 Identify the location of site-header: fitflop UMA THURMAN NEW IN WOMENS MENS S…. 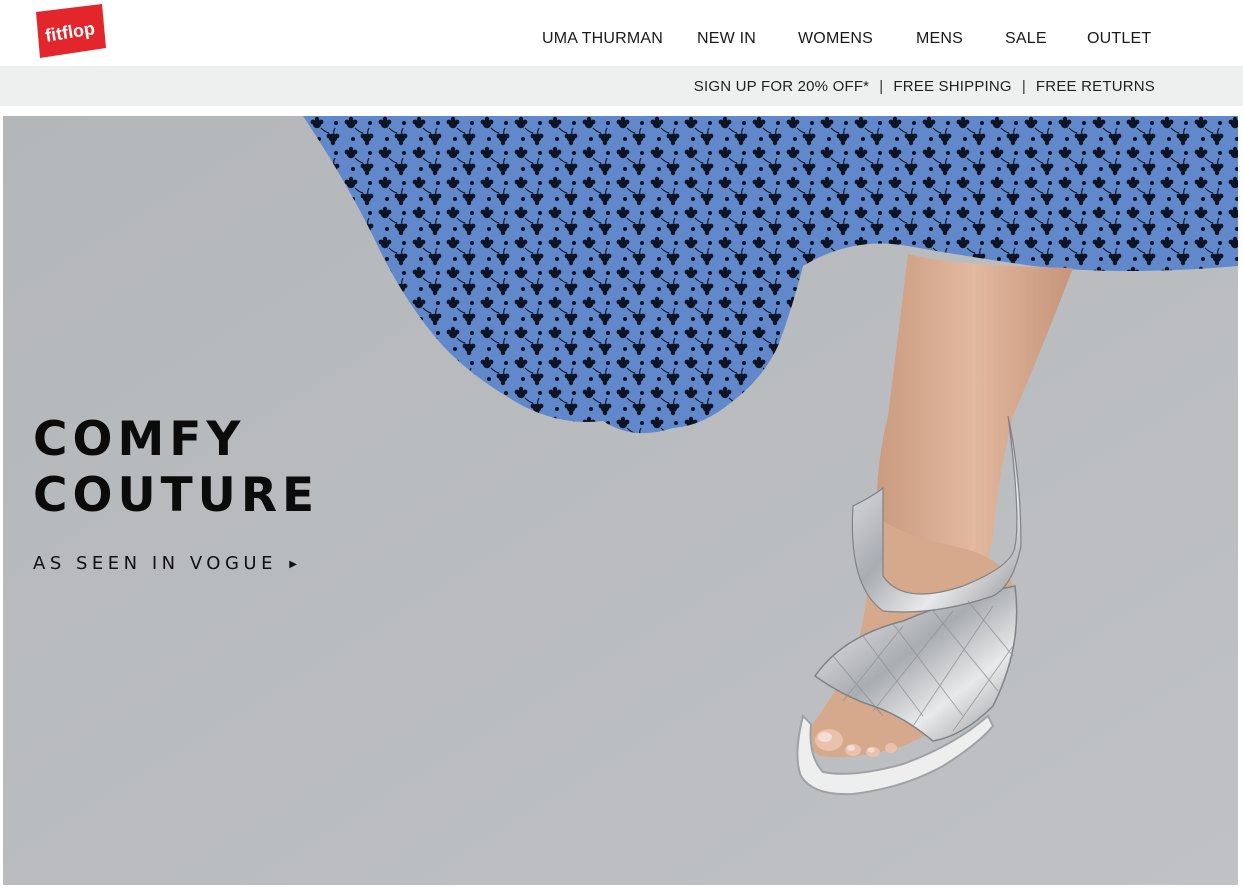
(621, 33).